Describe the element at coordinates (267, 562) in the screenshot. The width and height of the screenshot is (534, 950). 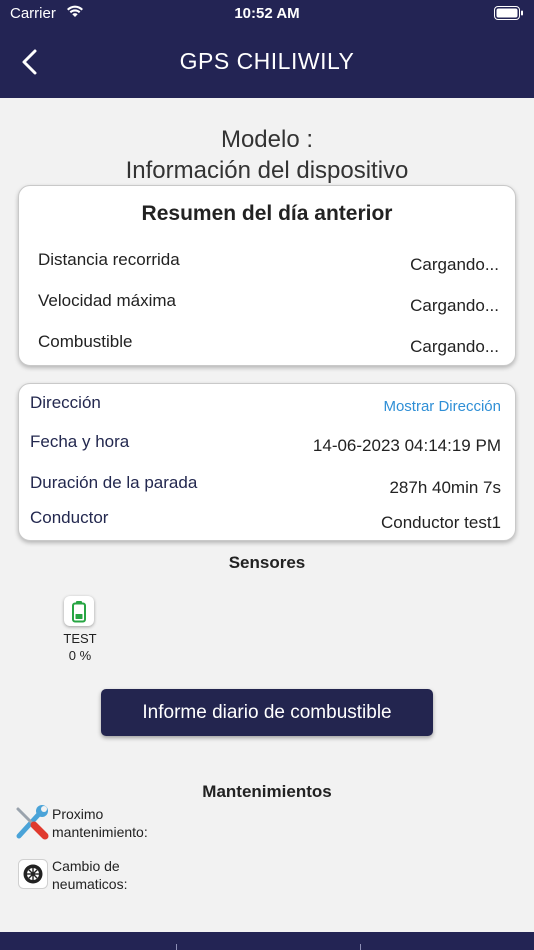
I see `sensors-title: Sensores` at that location.